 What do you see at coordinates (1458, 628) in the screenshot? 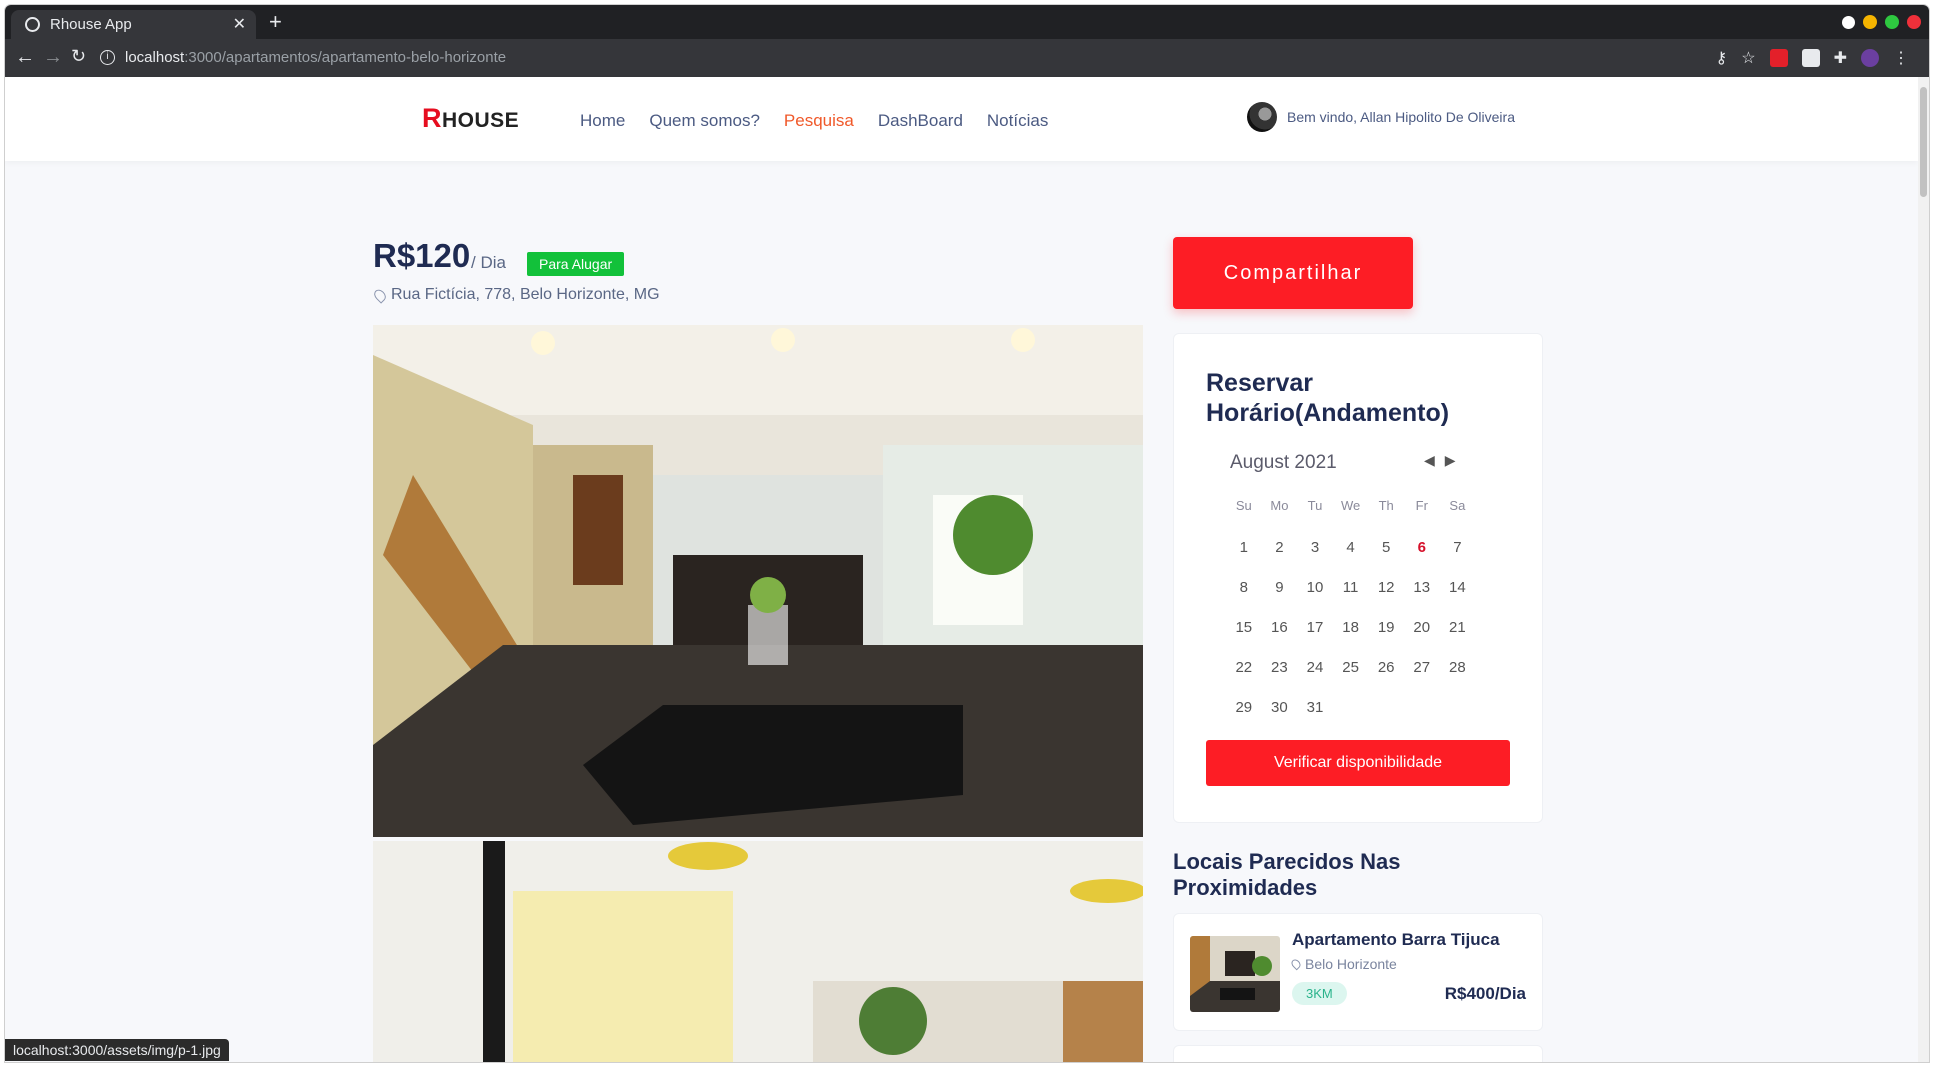
I see `calendar-day: 21` at bounding box center [1458, 628].